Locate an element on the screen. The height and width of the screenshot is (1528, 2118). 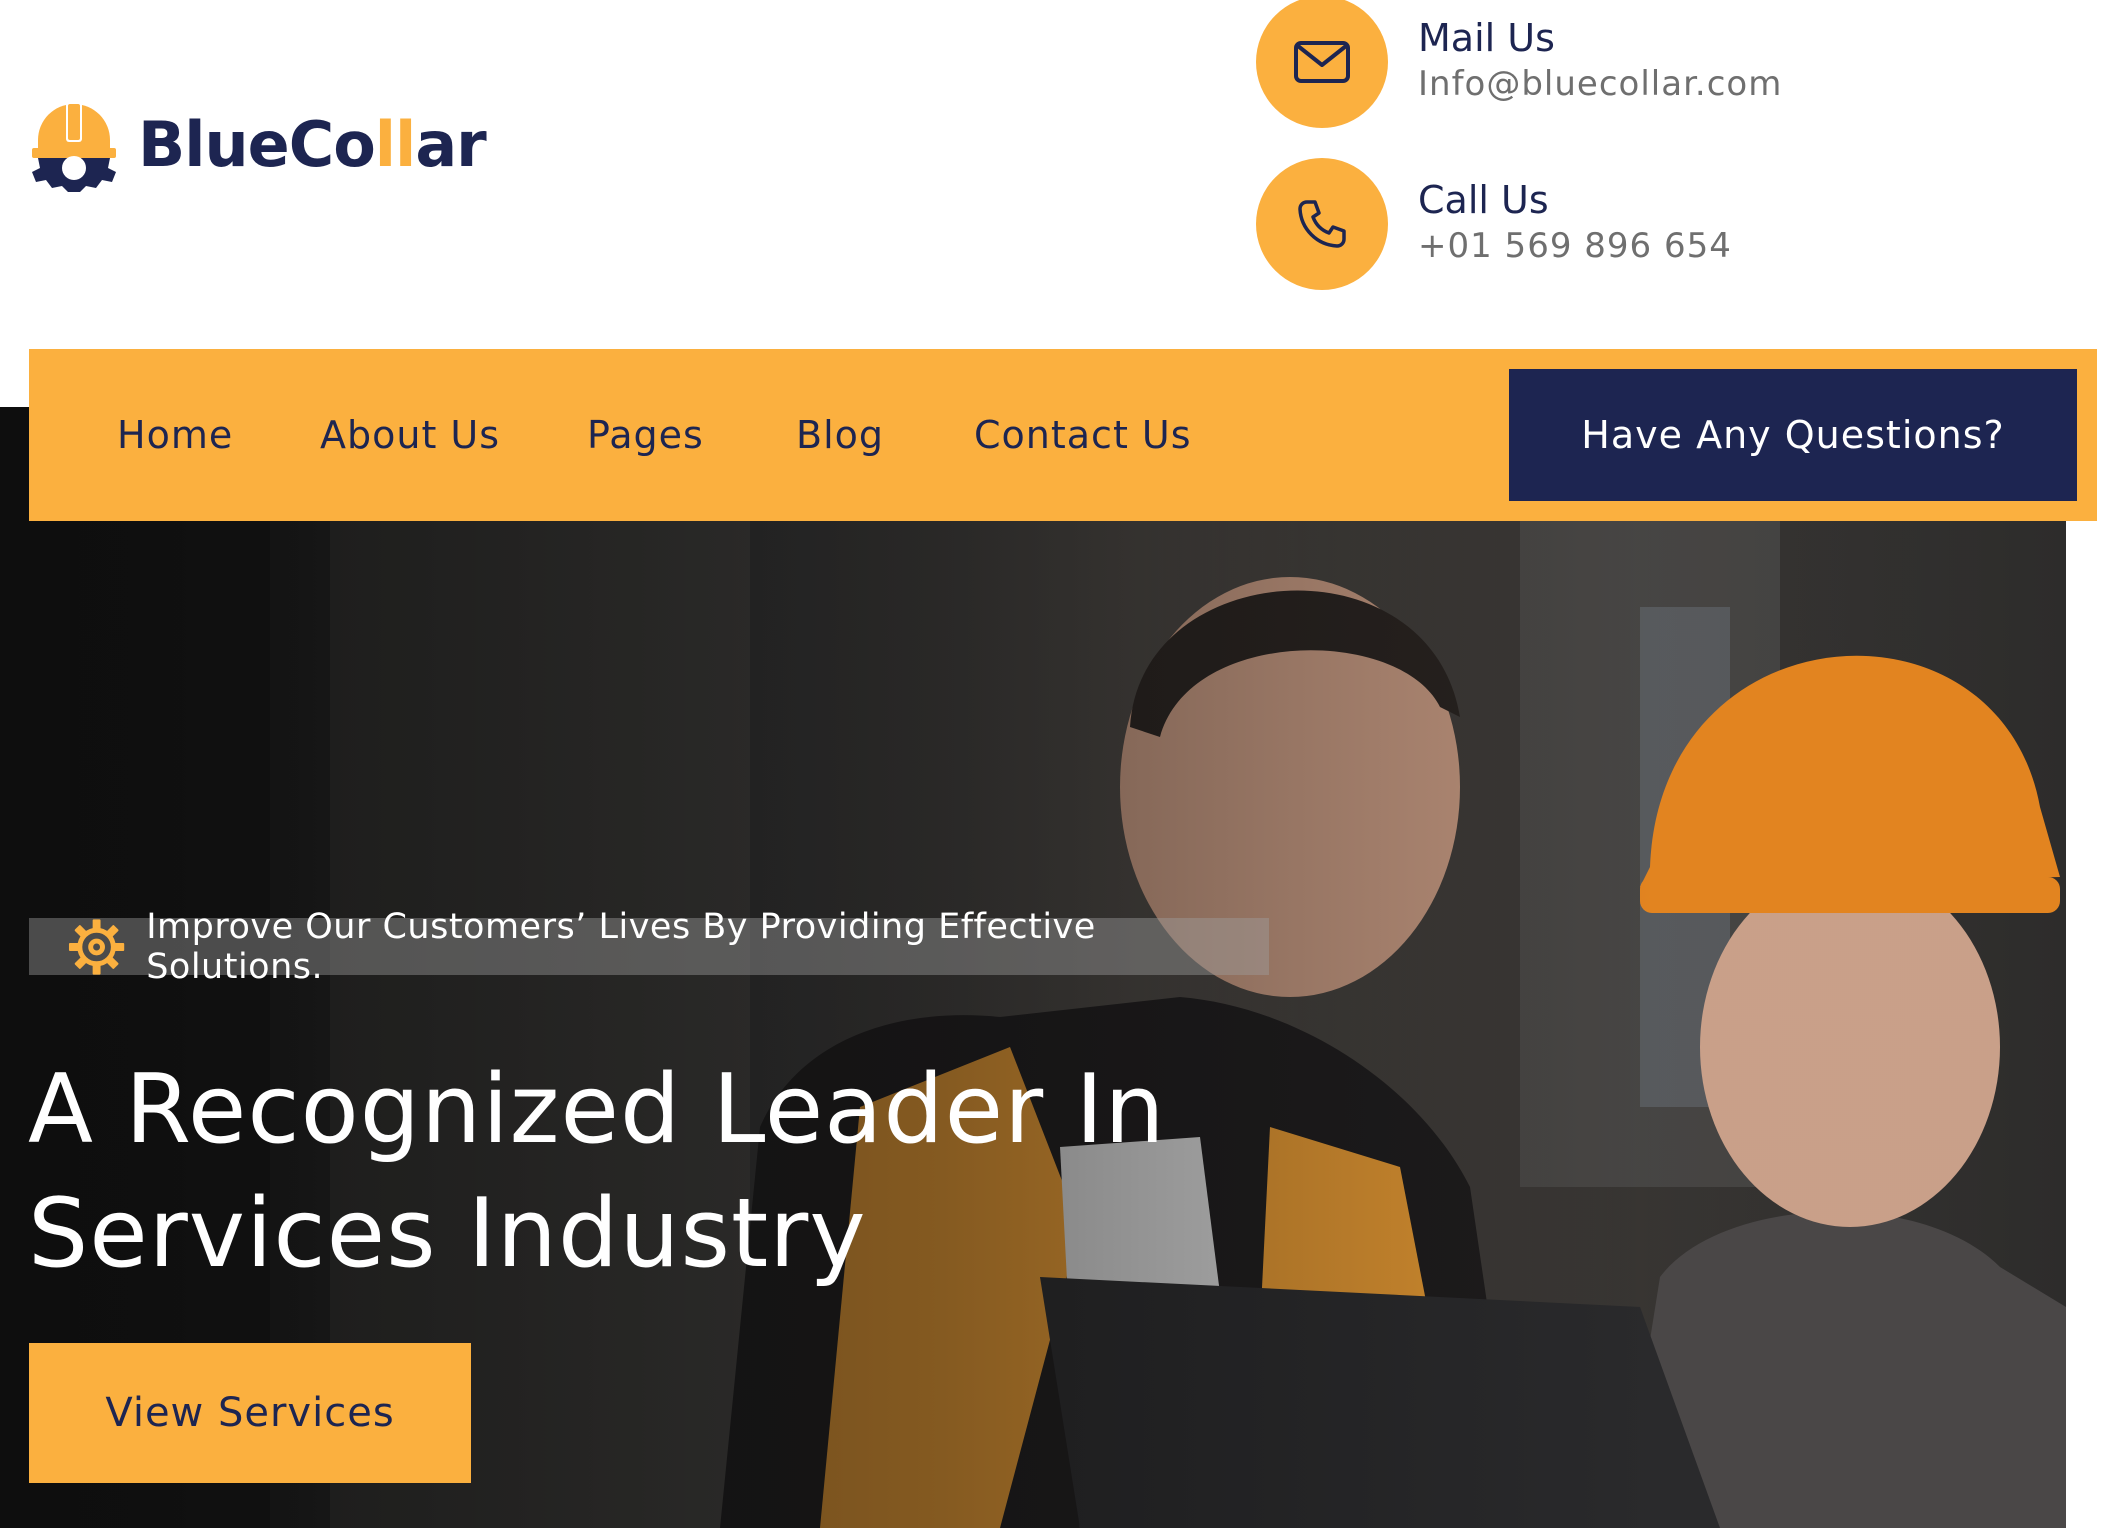
mail-address: Info@bluecollar.com is located at coordinates (1600, 85).